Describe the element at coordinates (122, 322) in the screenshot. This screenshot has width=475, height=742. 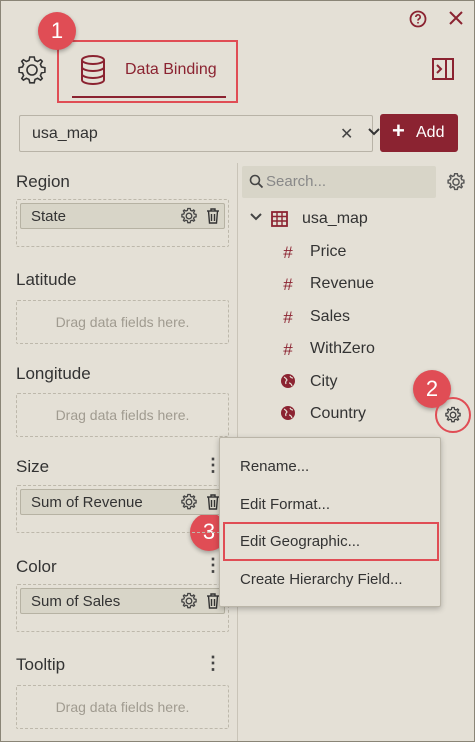
I see `latitude-dropzone: Drag data fields here.` at that location.